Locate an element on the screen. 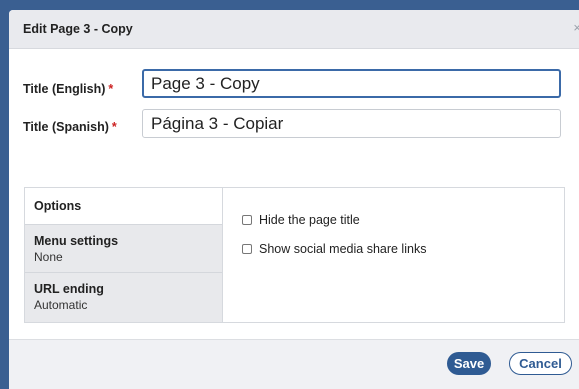  options-tab-label: Options is located at coordinates (58, 206).